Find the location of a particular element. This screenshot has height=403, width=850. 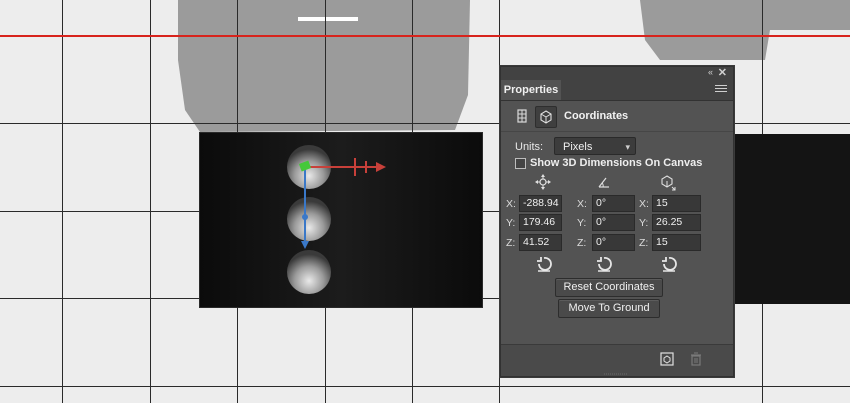

rotate-icon is located at coordinates (603, 182).